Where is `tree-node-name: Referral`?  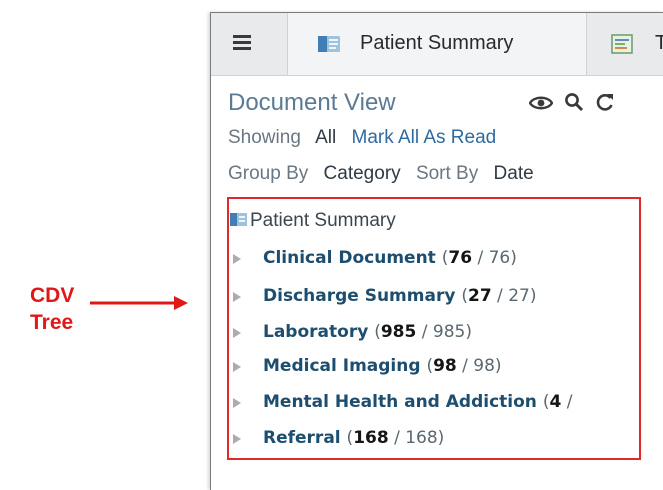
tree-node-name: Referral is located at coordinates (302, 438).